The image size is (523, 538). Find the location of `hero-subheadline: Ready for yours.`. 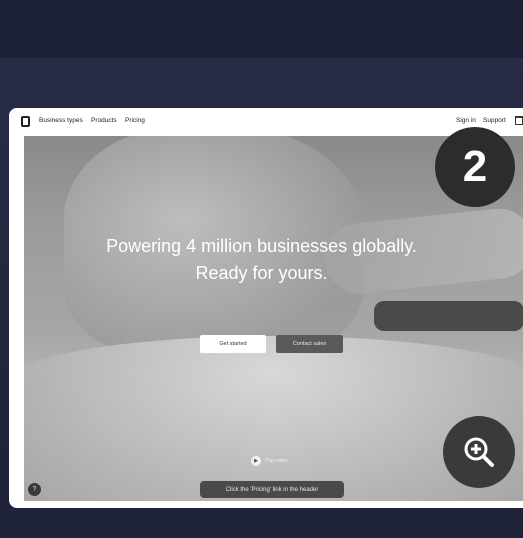

hero-subheadline: Ready for yours. is located at coordinates (261, 273).